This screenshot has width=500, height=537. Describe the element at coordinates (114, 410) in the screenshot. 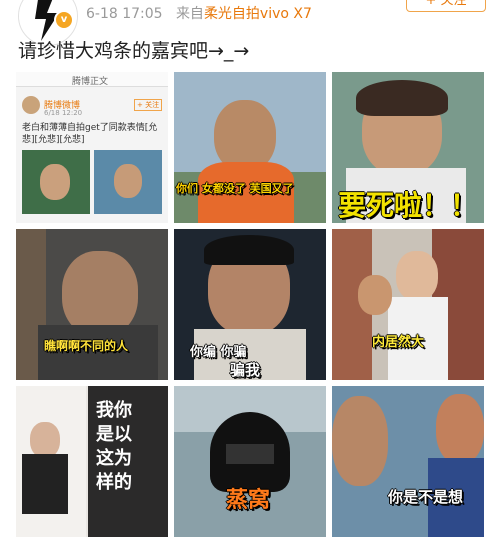

I see `image-caption-line-1: 我你` at that location.